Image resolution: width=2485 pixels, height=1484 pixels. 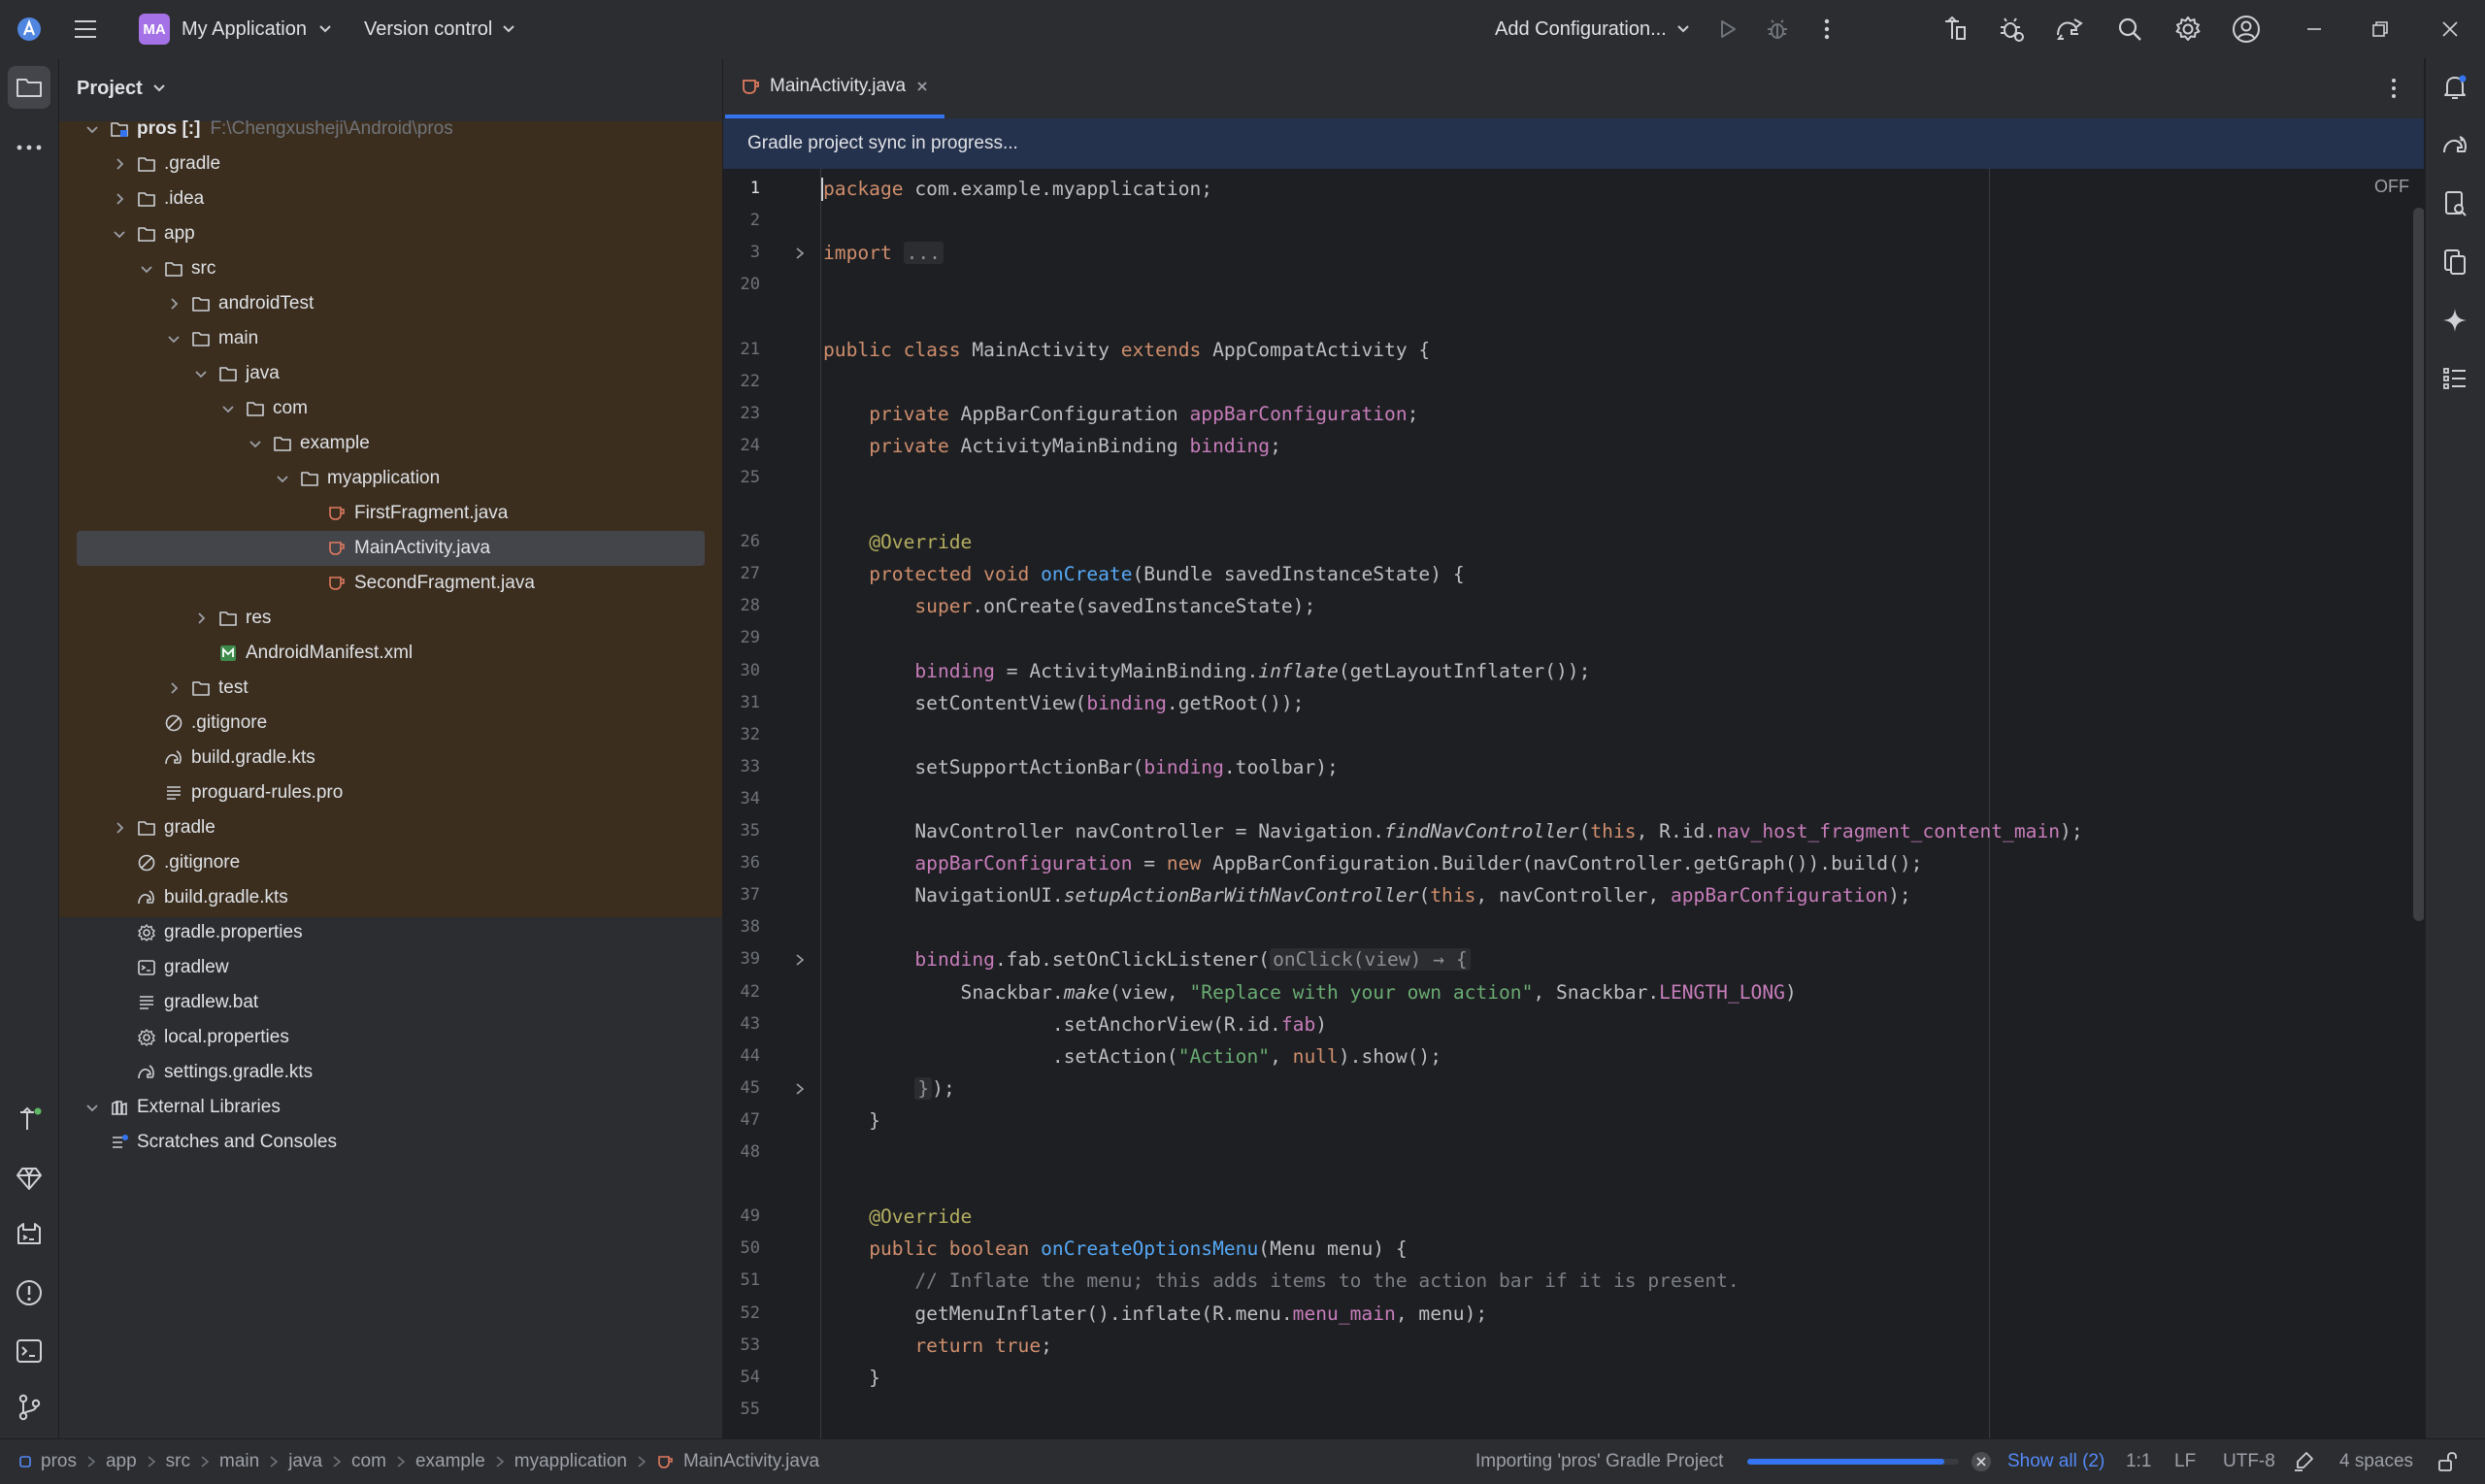 I want to click on gradle-tool-icon, so click(x=2455, y=145).